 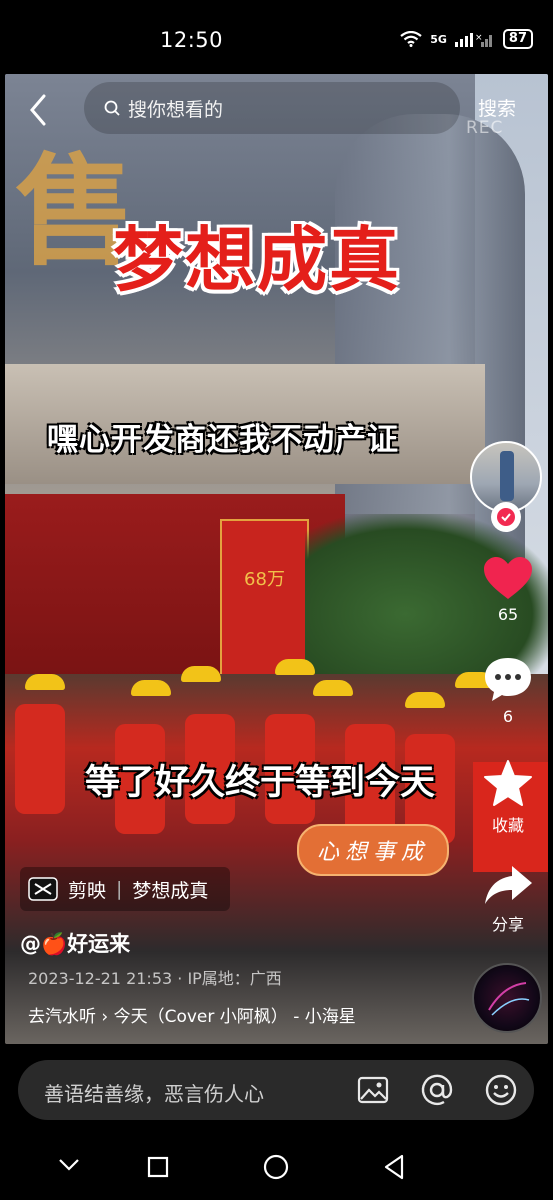 I want to click on signal-icon: ×, so click(x=473, y=40).